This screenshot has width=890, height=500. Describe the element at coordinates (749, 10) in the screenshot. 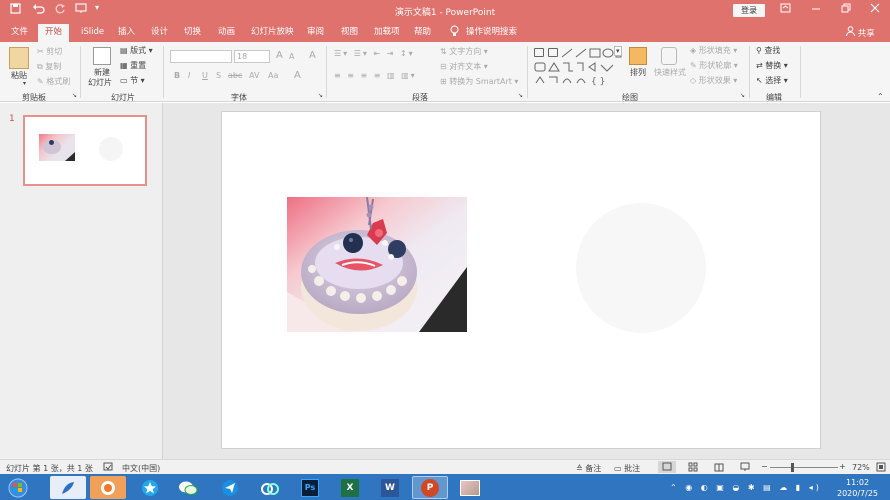

I see `login-button: 登录` at that location.